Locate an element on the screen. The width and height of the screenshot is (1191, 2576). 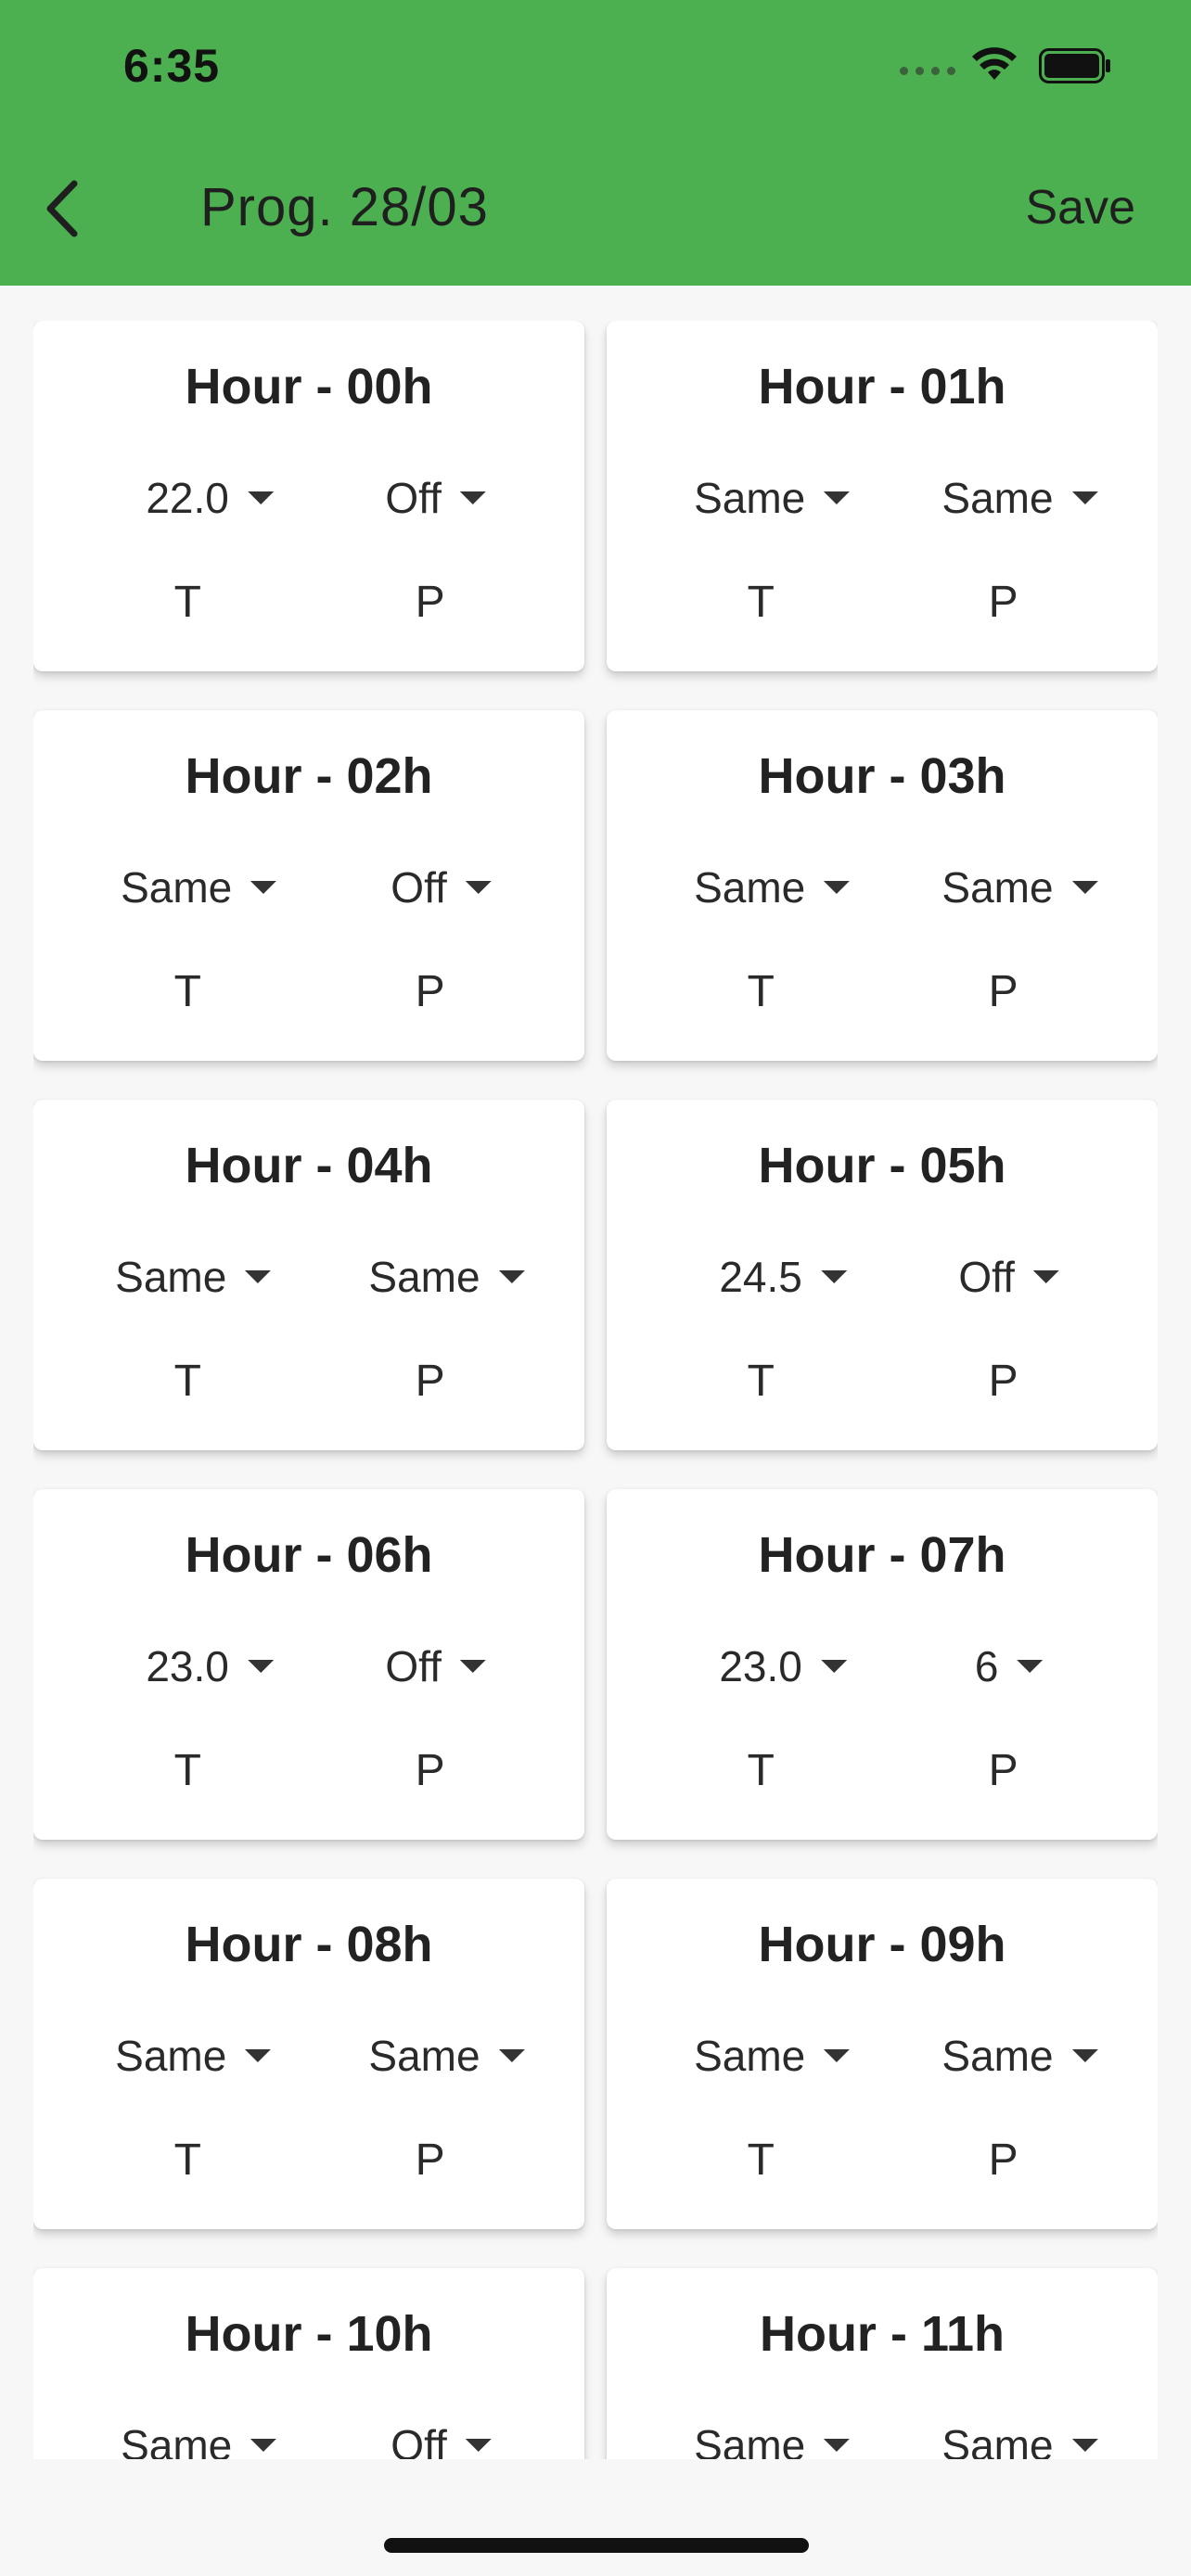
hour-card: Hour - 11h Same Same T P is located at coordinates (882, 2364).